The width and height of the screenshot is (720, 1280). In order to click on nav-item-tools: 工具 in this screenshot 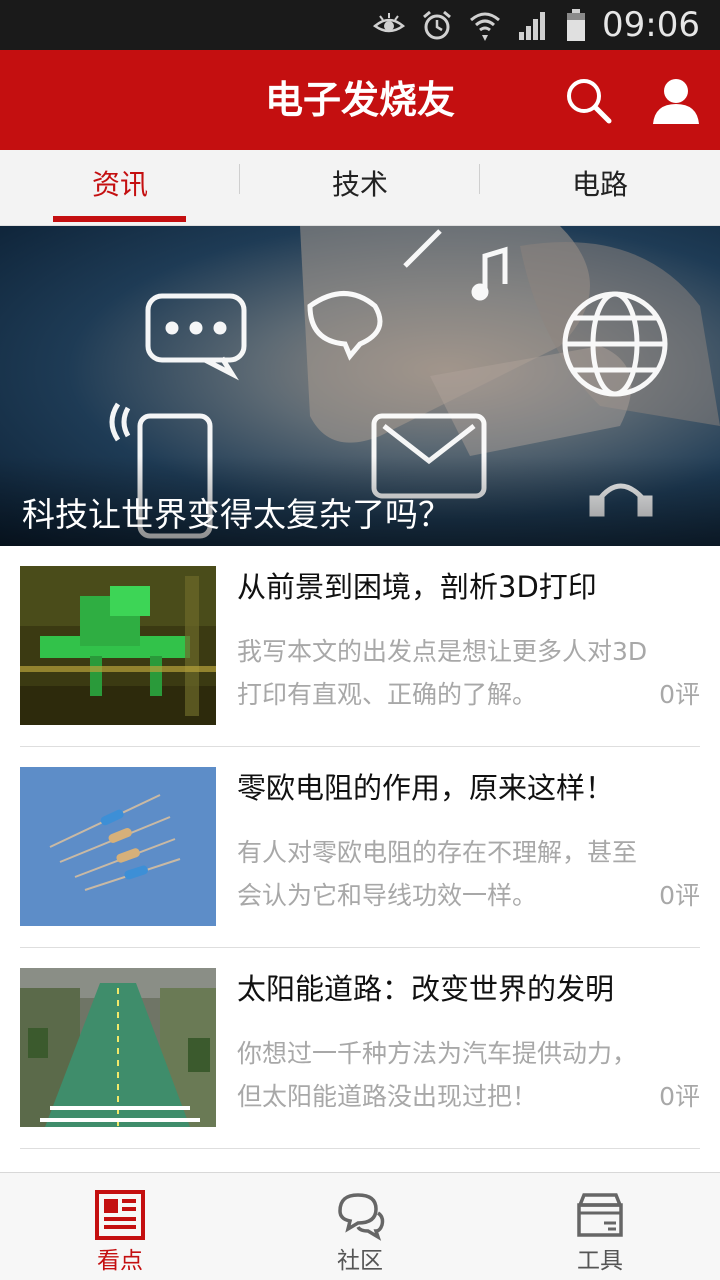, I will do `click(600, 1226)`.